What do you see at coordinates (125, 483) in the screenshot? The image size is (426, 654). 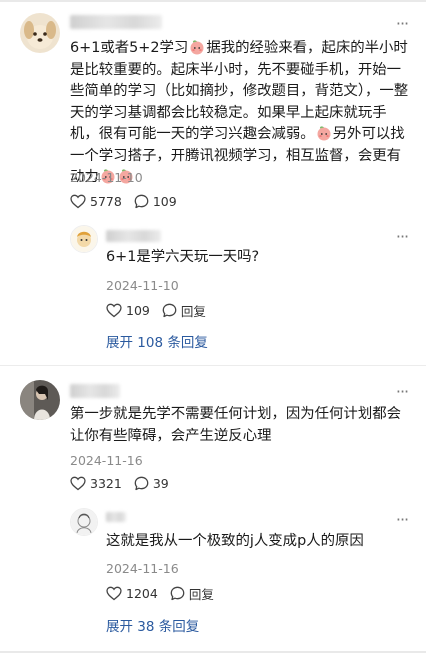 I see `comment-actions: 3321 39` at bounding box center [125, 483].